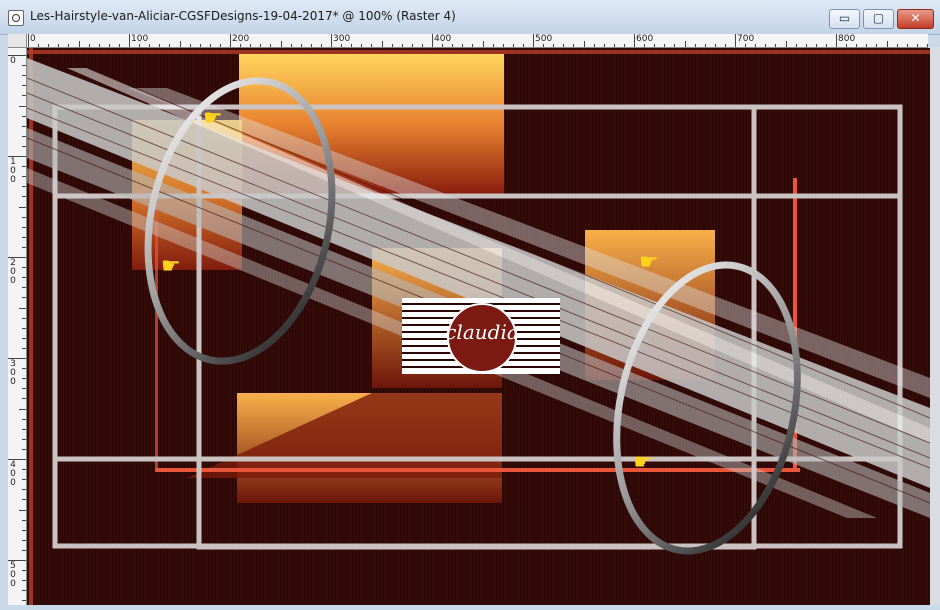 The image size is (940, 610). What do you see at coordinates (17, 326) in the screenshot?
I see `vertical-ruler: 0 100 200 300 400 500` at bounding box center [17, 326].